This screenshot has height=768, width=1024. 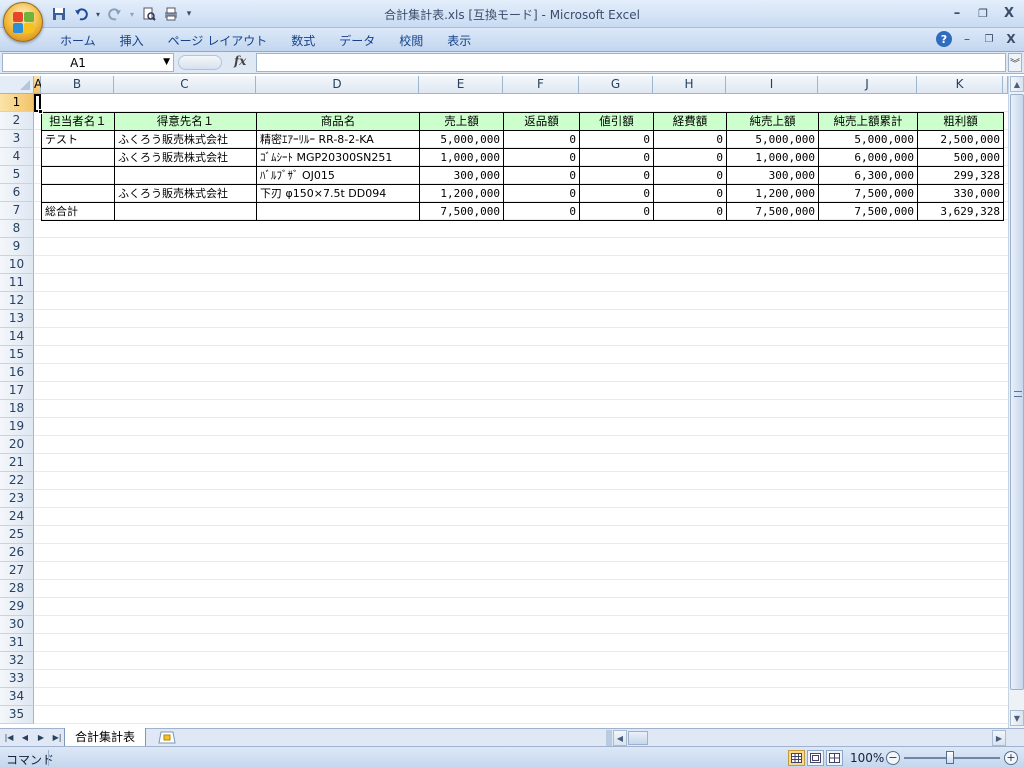 I want to click on row-header-9: 9, so click(x=17, y=247).